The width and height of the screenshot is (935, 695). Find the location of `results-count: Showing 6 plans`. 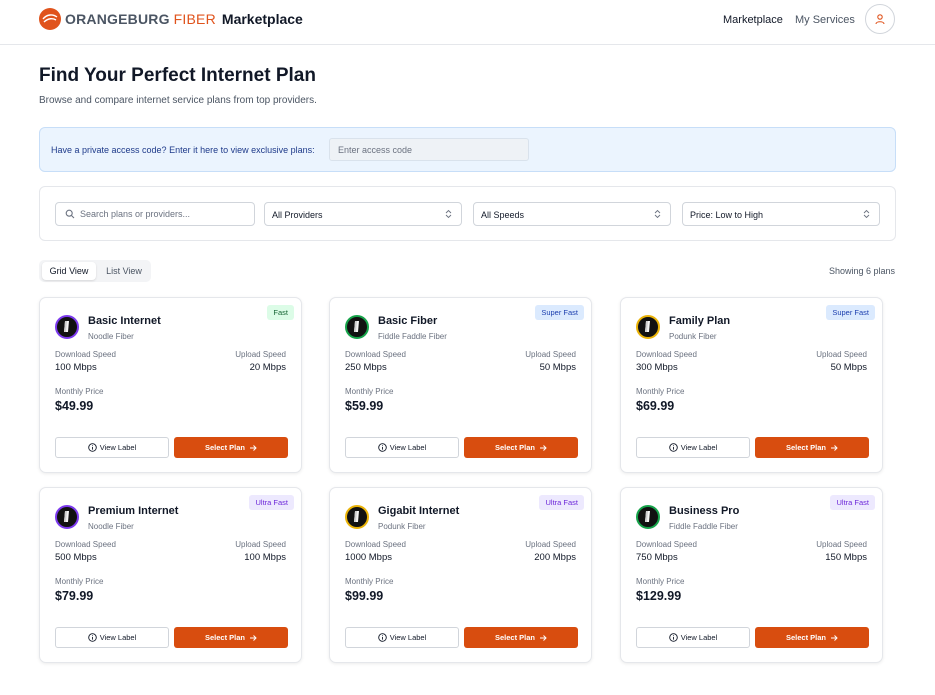

results-count: Showing 6 plans is located at coordinates (861, 271).